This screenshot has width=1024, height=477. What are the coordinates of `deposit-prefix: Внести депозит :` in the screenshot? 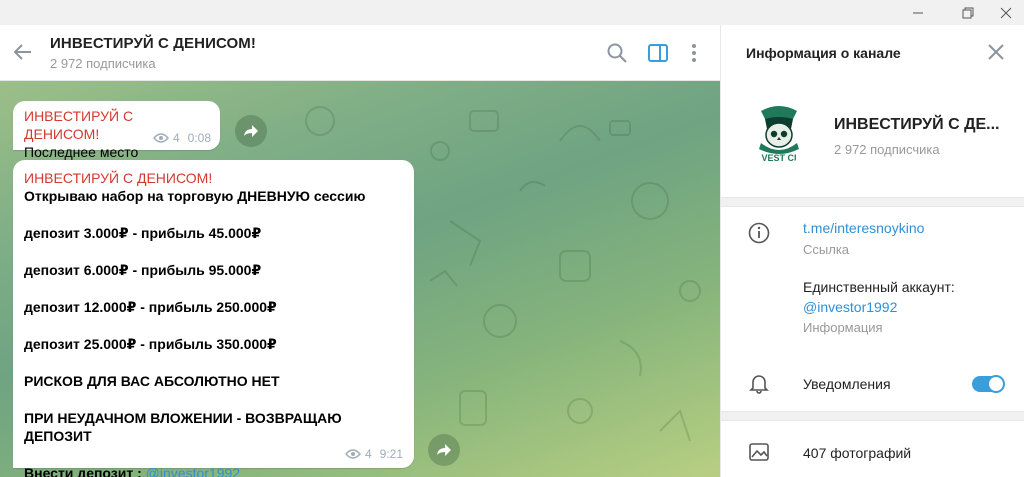 It's located at (85, 471).